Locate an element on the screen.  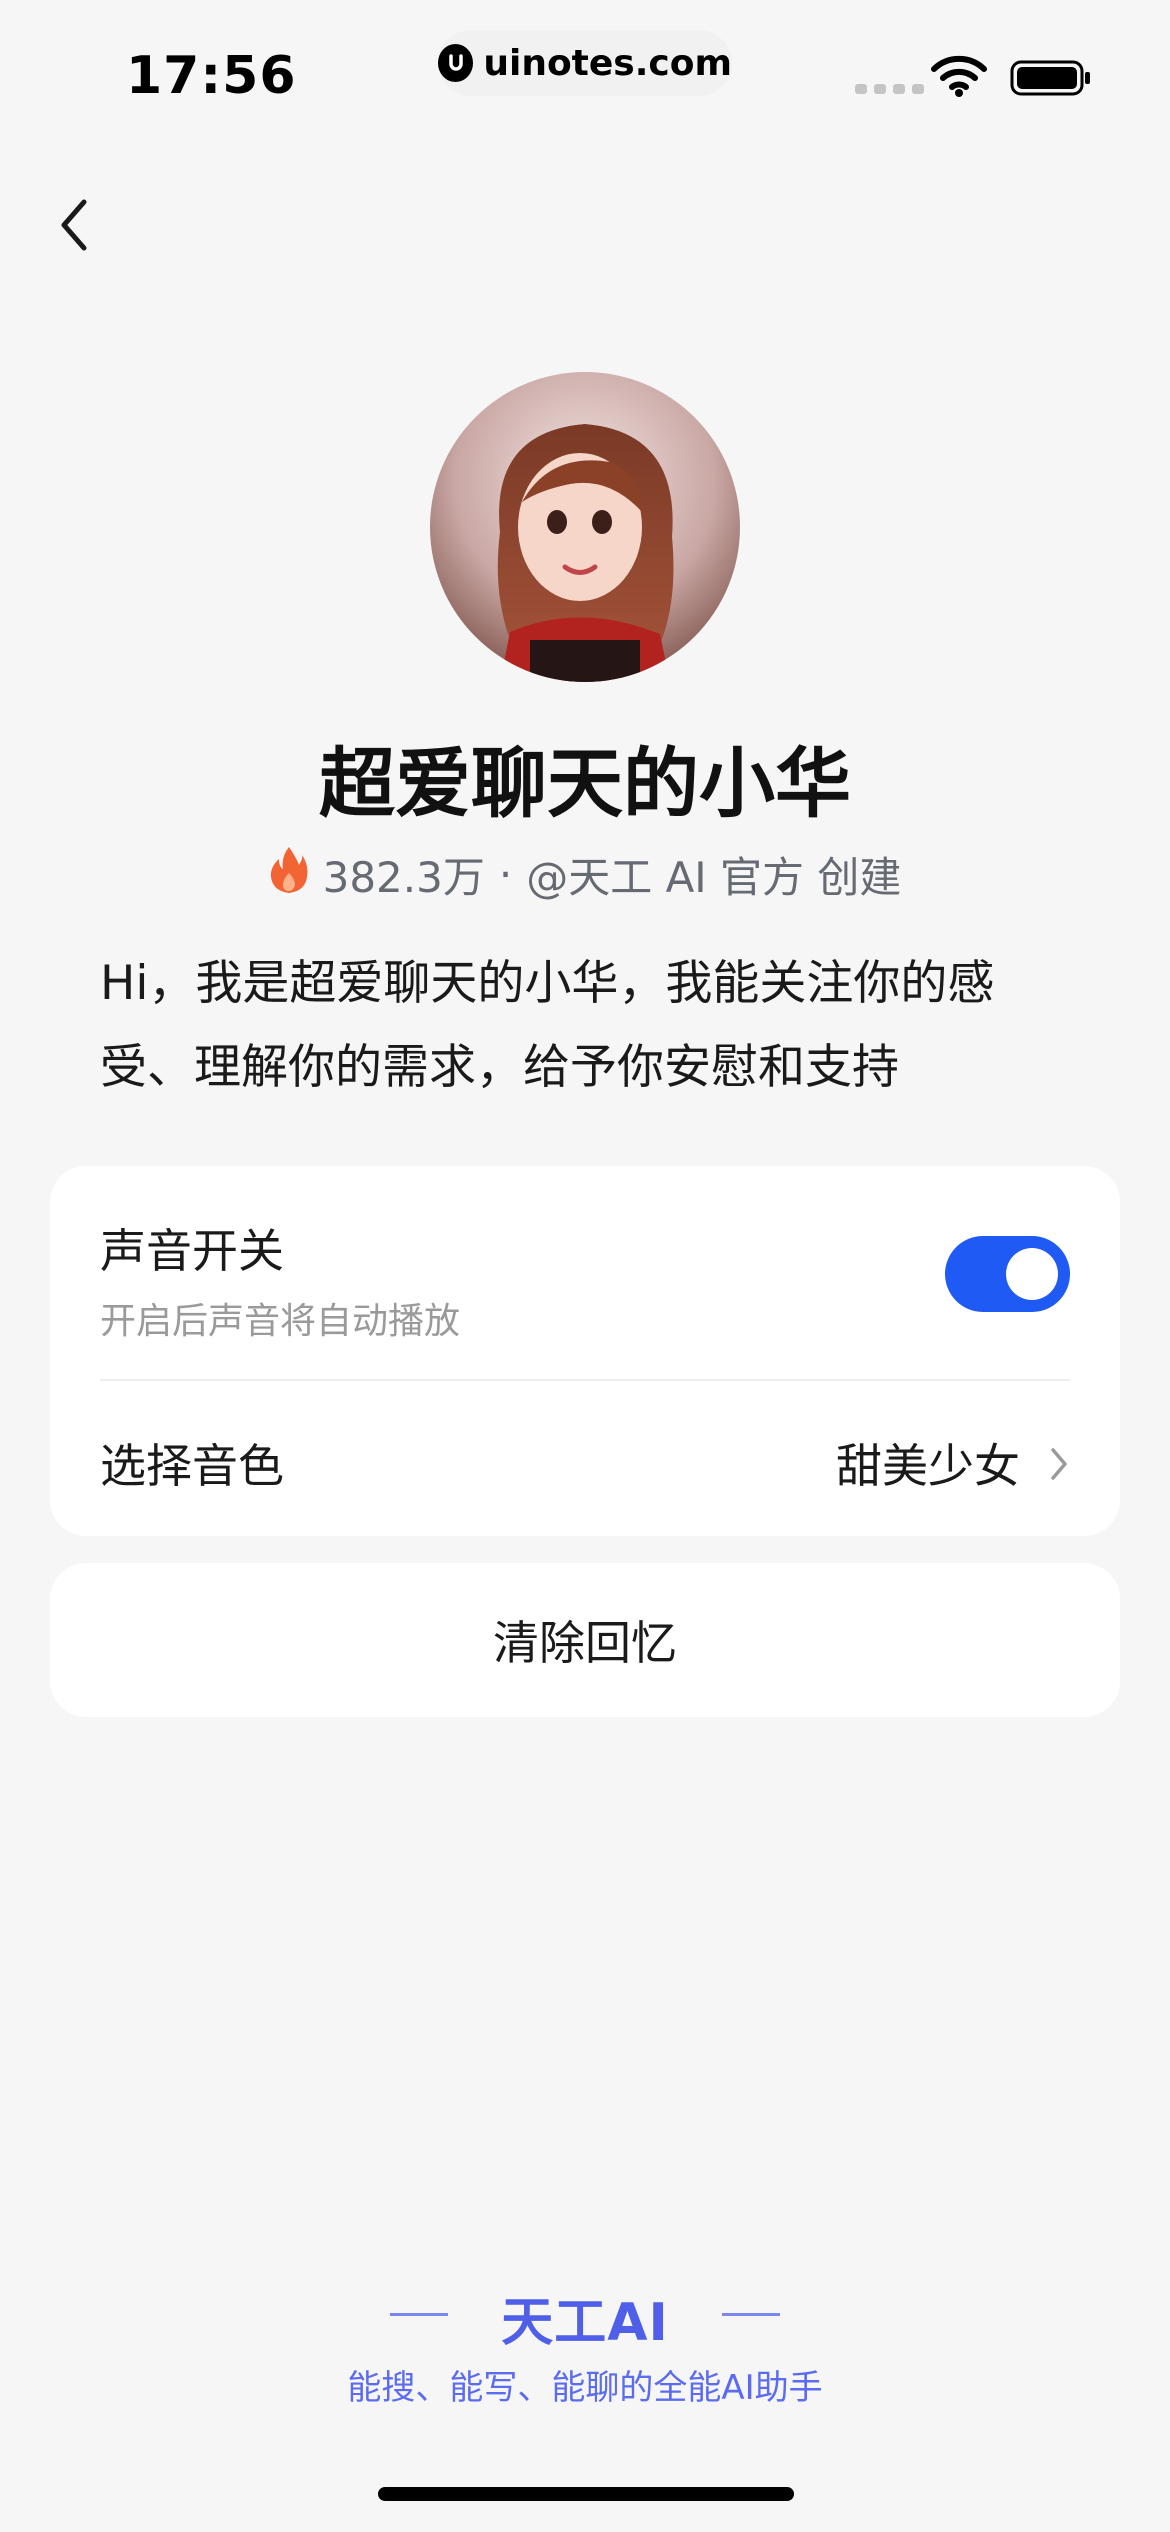
toggle-knob is located at coordinates (1032, 1274).